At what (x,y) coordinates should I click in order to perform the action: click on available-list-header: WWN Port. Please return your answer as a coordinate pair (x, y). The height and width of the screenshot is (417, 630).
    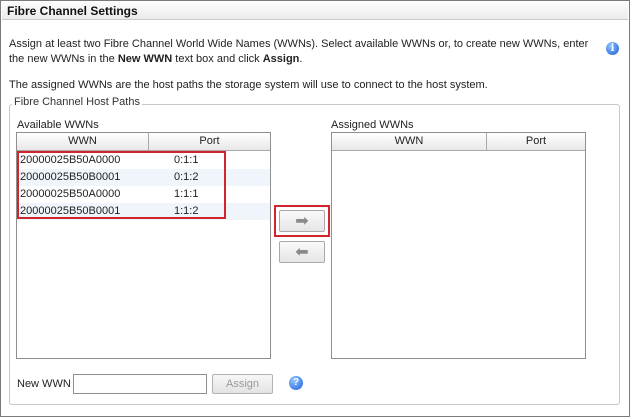
    Looking at the image, I should click on (143, 142).